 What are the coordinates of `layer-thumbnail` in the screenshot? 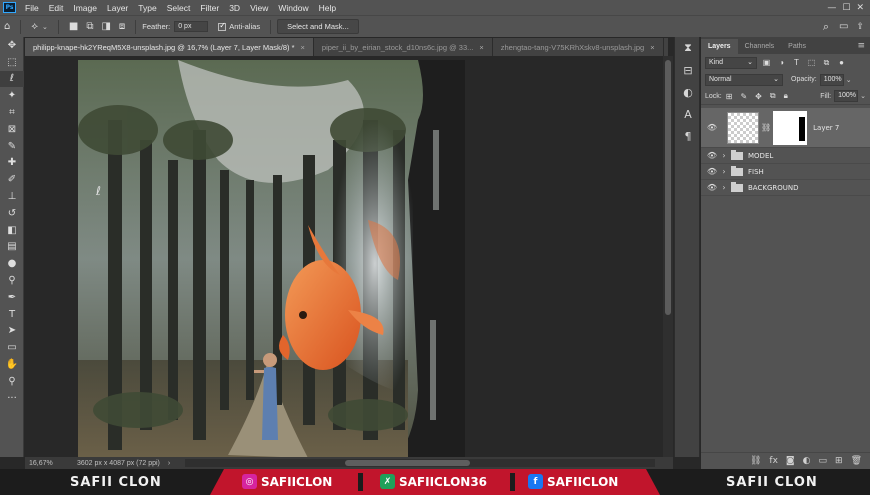 It's located at (743, 127).